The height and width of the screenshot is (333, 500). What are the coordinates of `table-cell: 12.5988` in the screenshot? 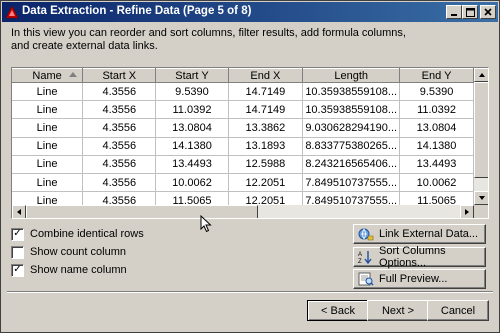 It's located at (266, 164).